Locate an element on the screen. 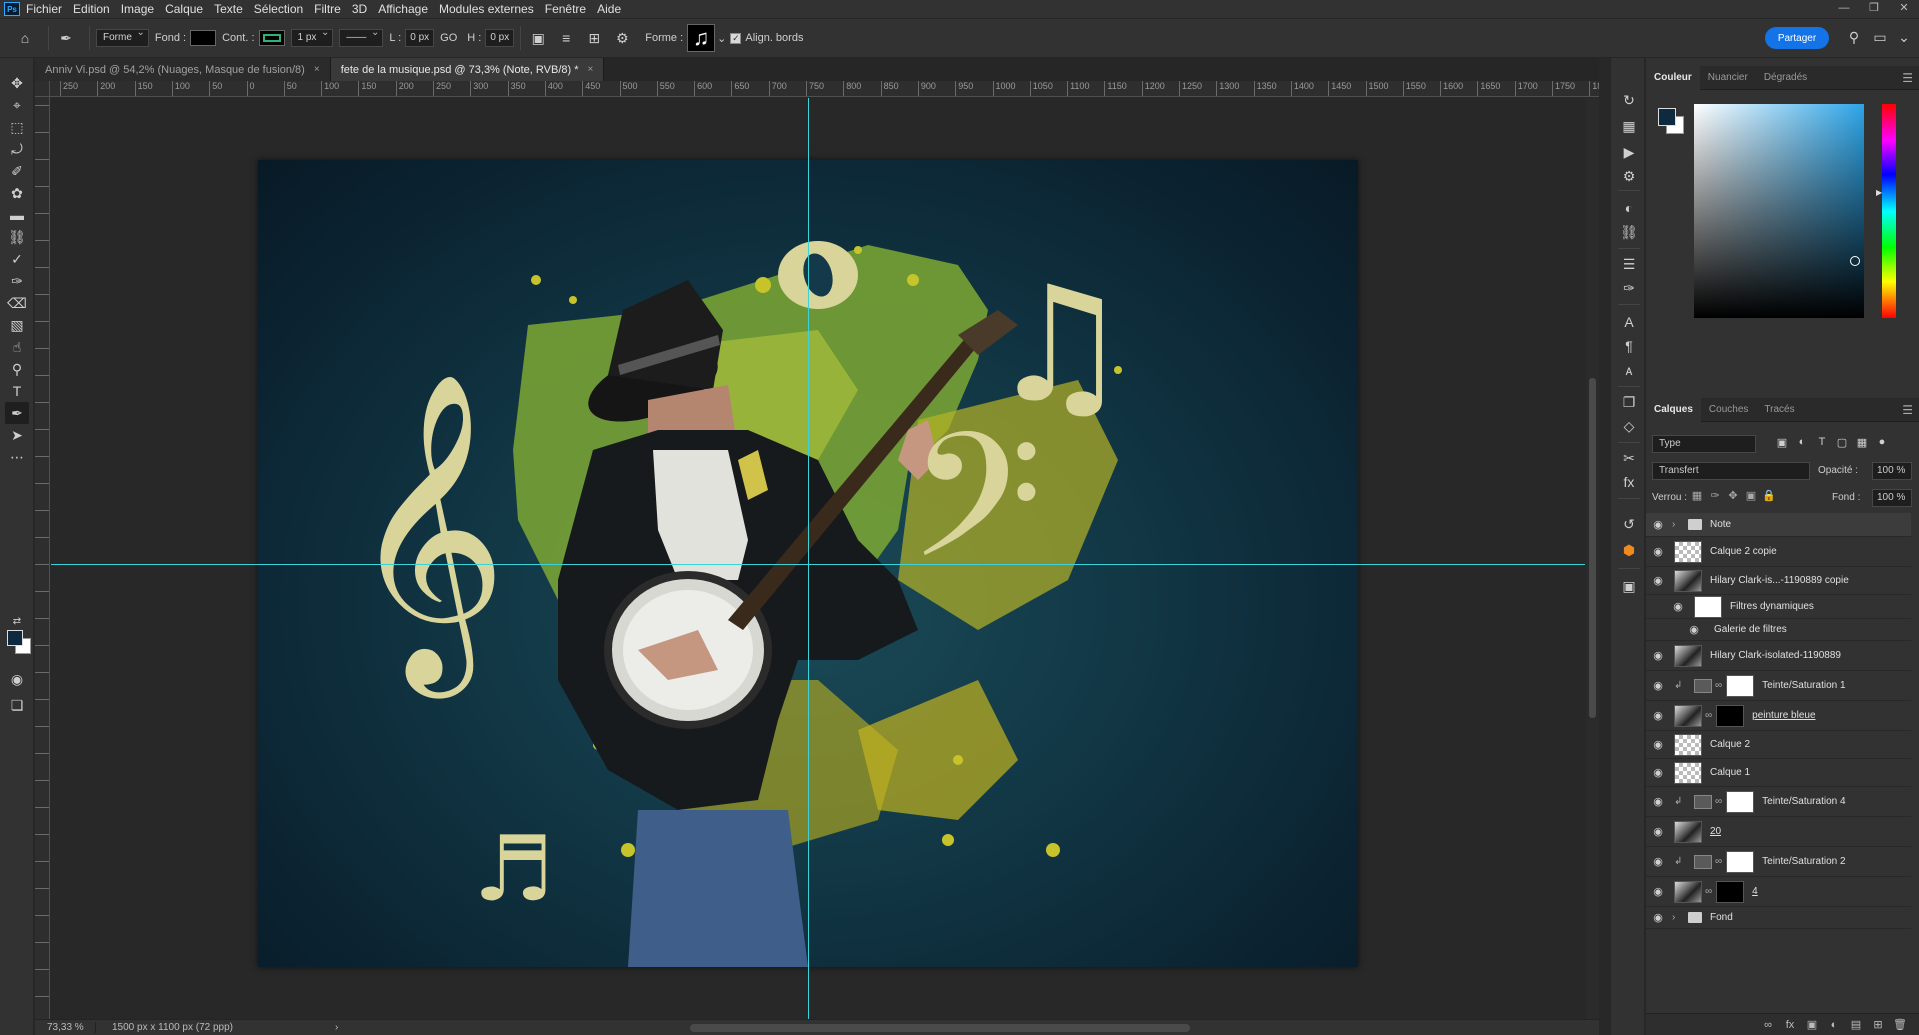  smudge-icon: ☝ is located at coordinates (17, 347).